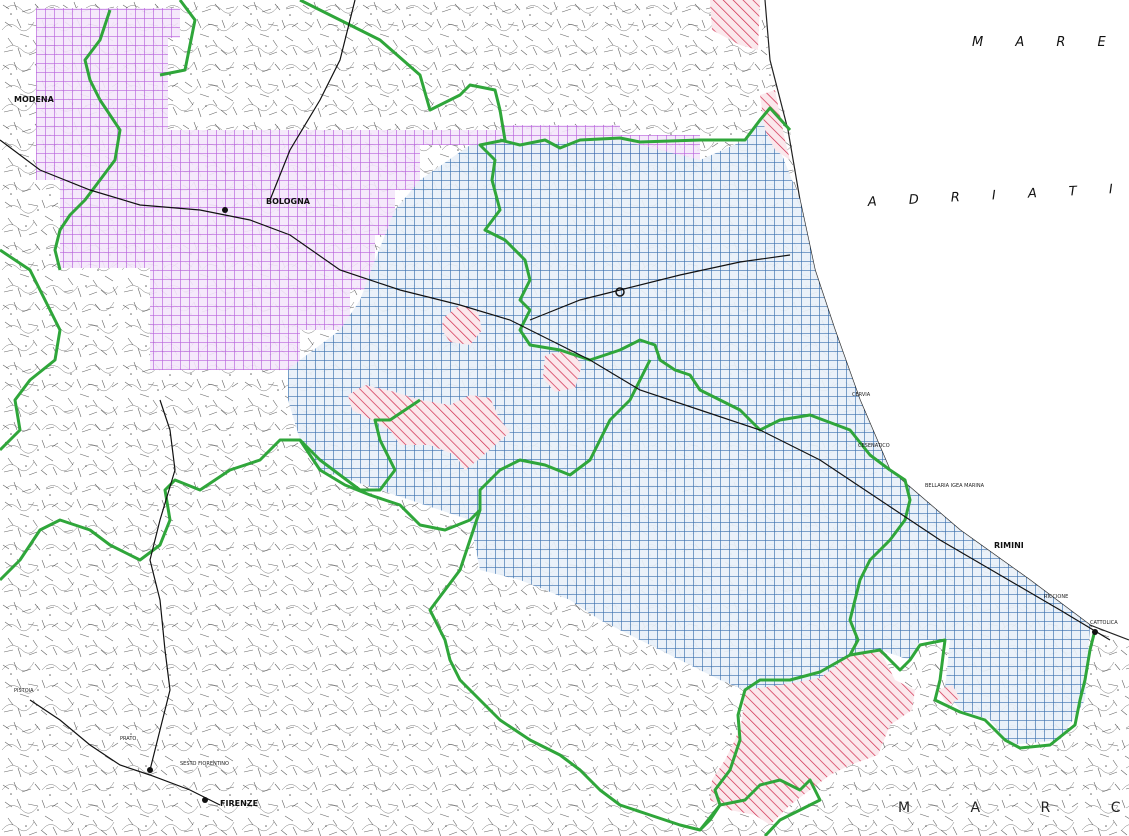 This screenshot has height=836, width=1129. What do you see at coordinates (150, 770) in the screenshot?
I see `city-marker-prato` at bounding box center [150, 770].